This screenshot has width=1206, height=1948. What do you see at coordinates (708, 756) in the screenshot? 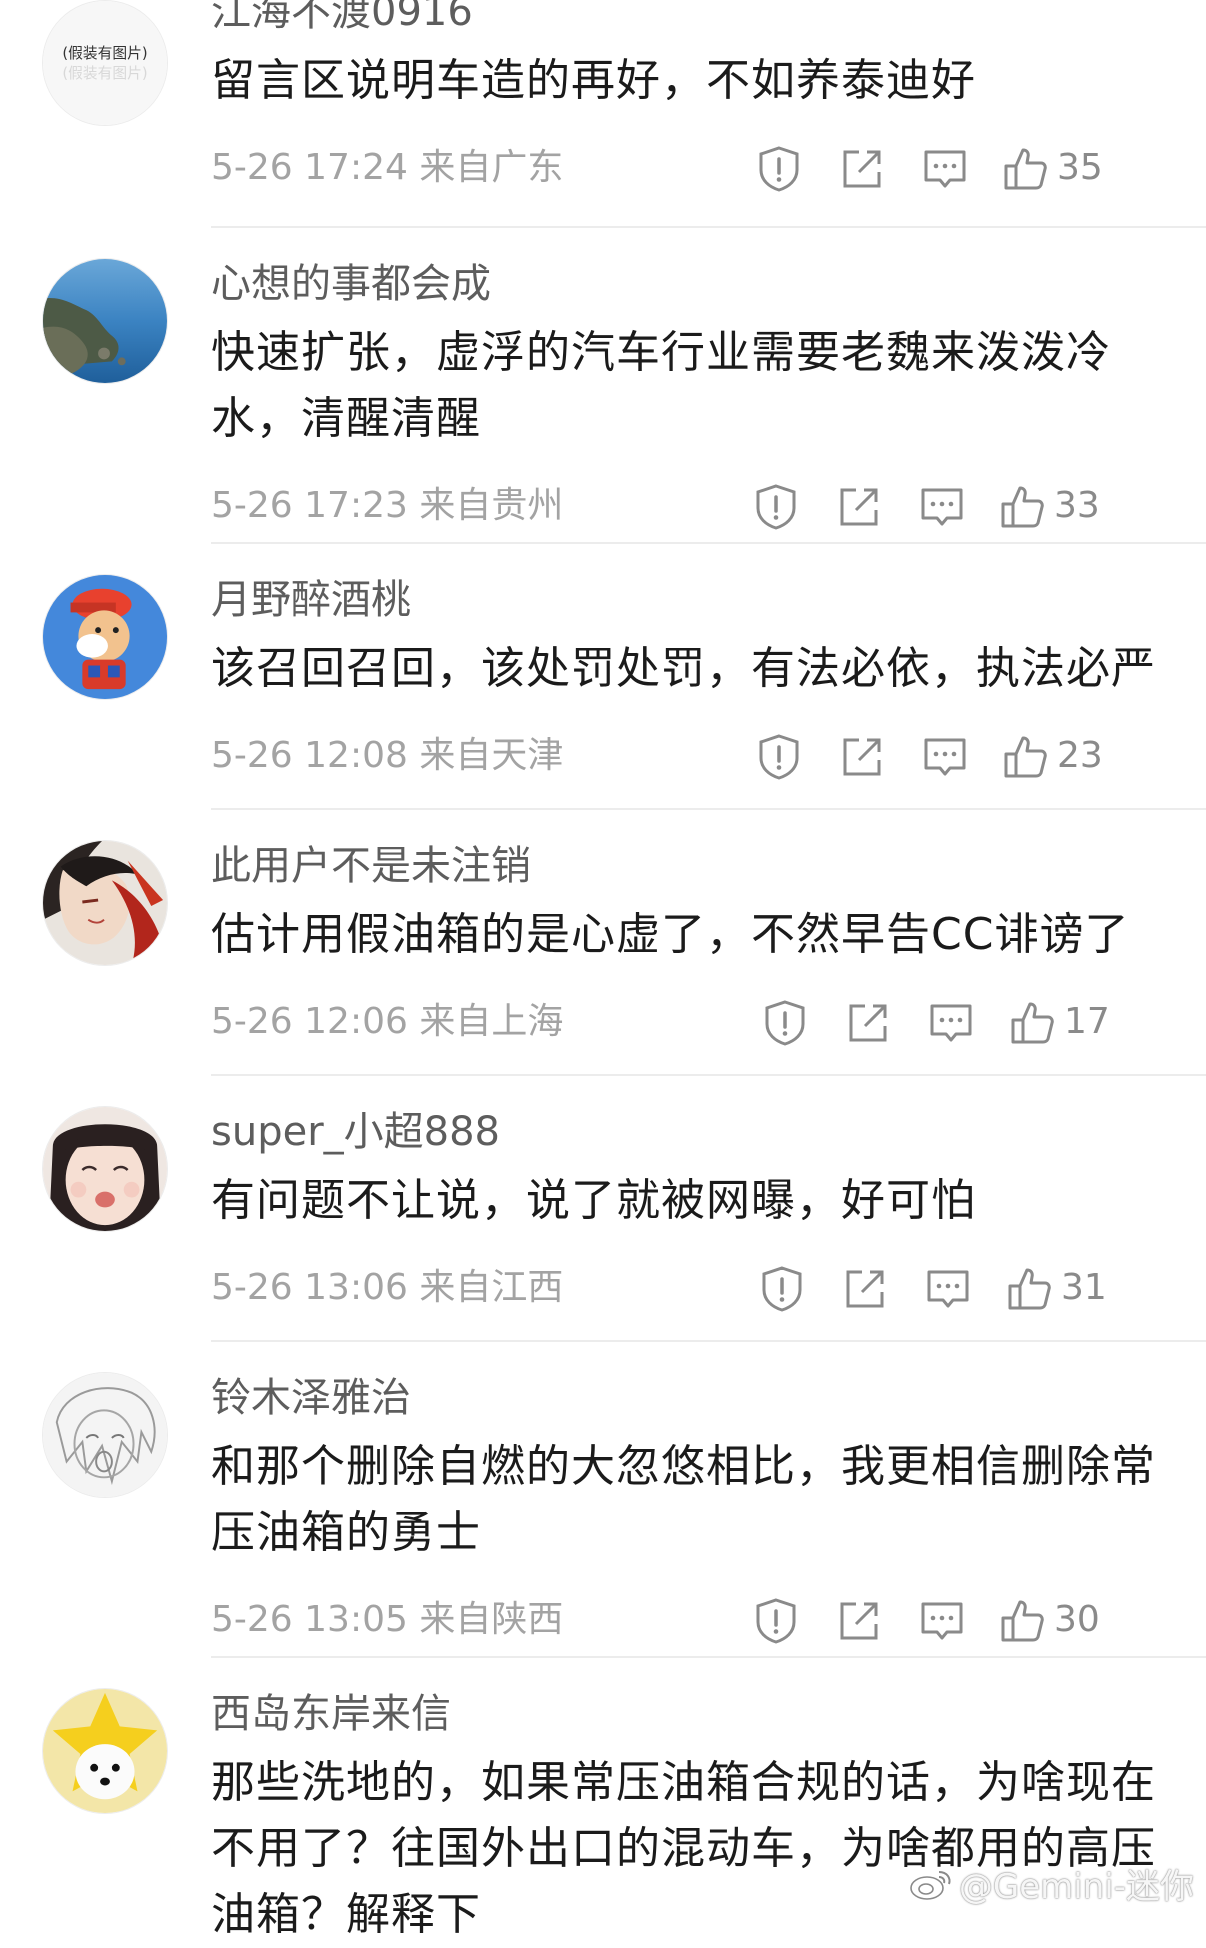
I see `comment-meta: 5-26 12:08 来自天津 23` at bounding box center [708, 756].